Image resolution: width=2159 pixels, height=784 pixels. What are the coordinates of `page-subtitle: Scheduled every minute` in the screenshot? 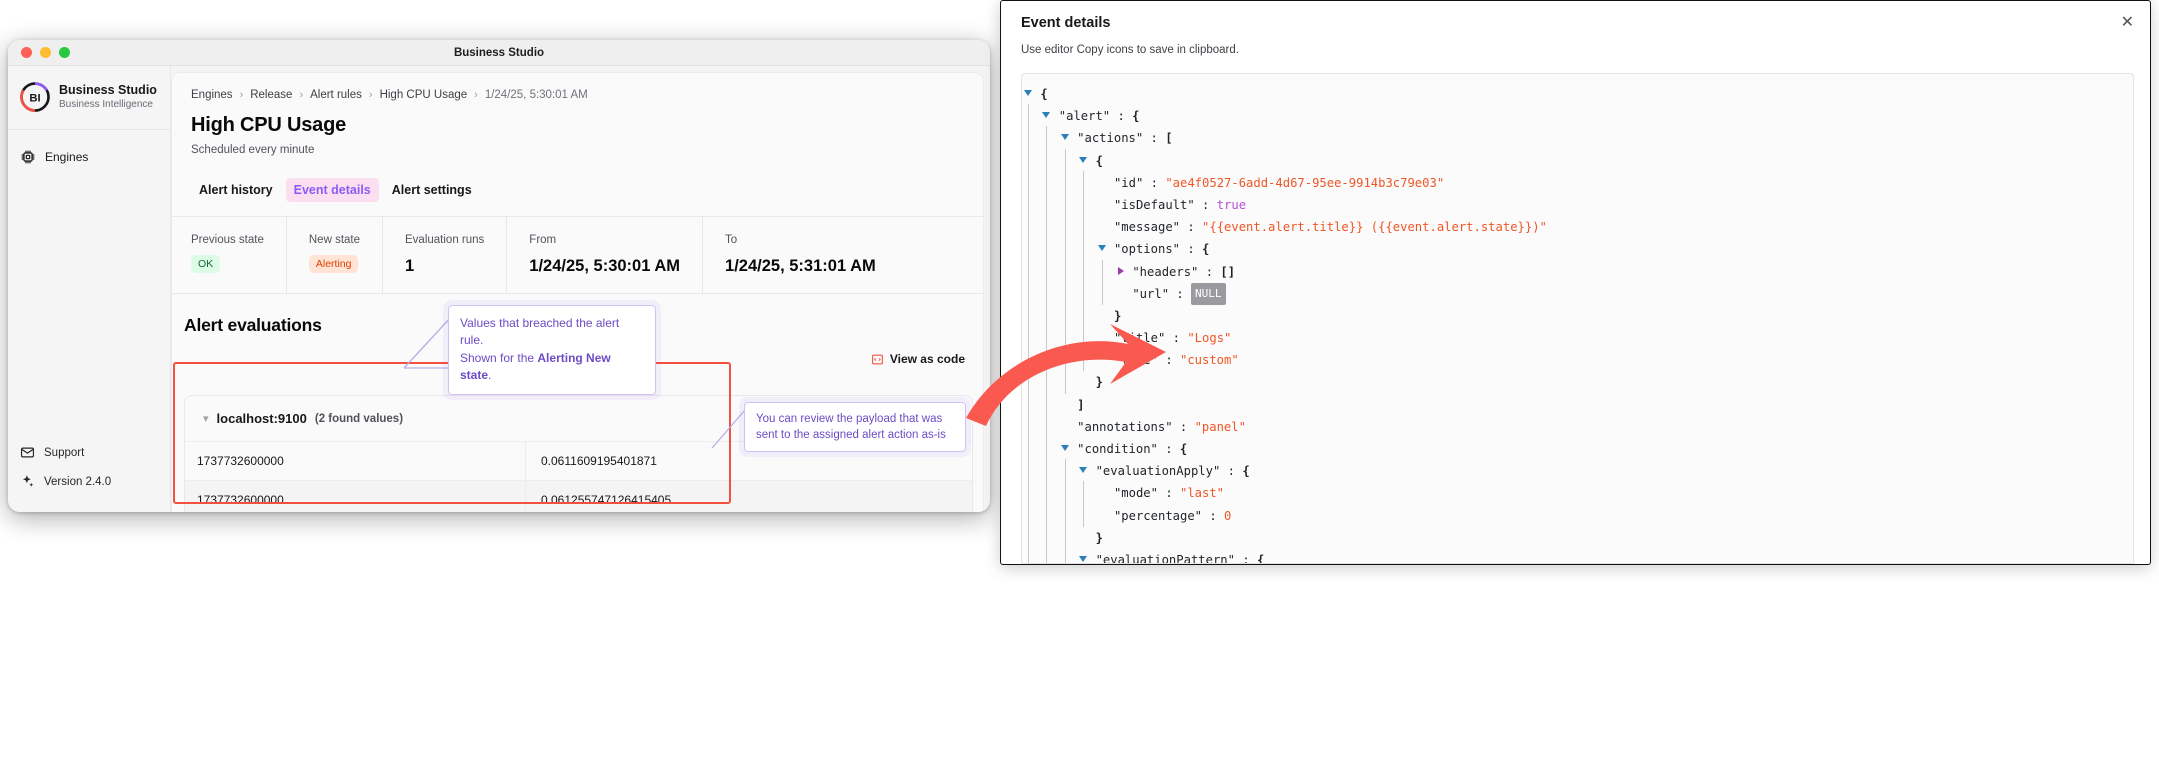 It's located at (253, 150).